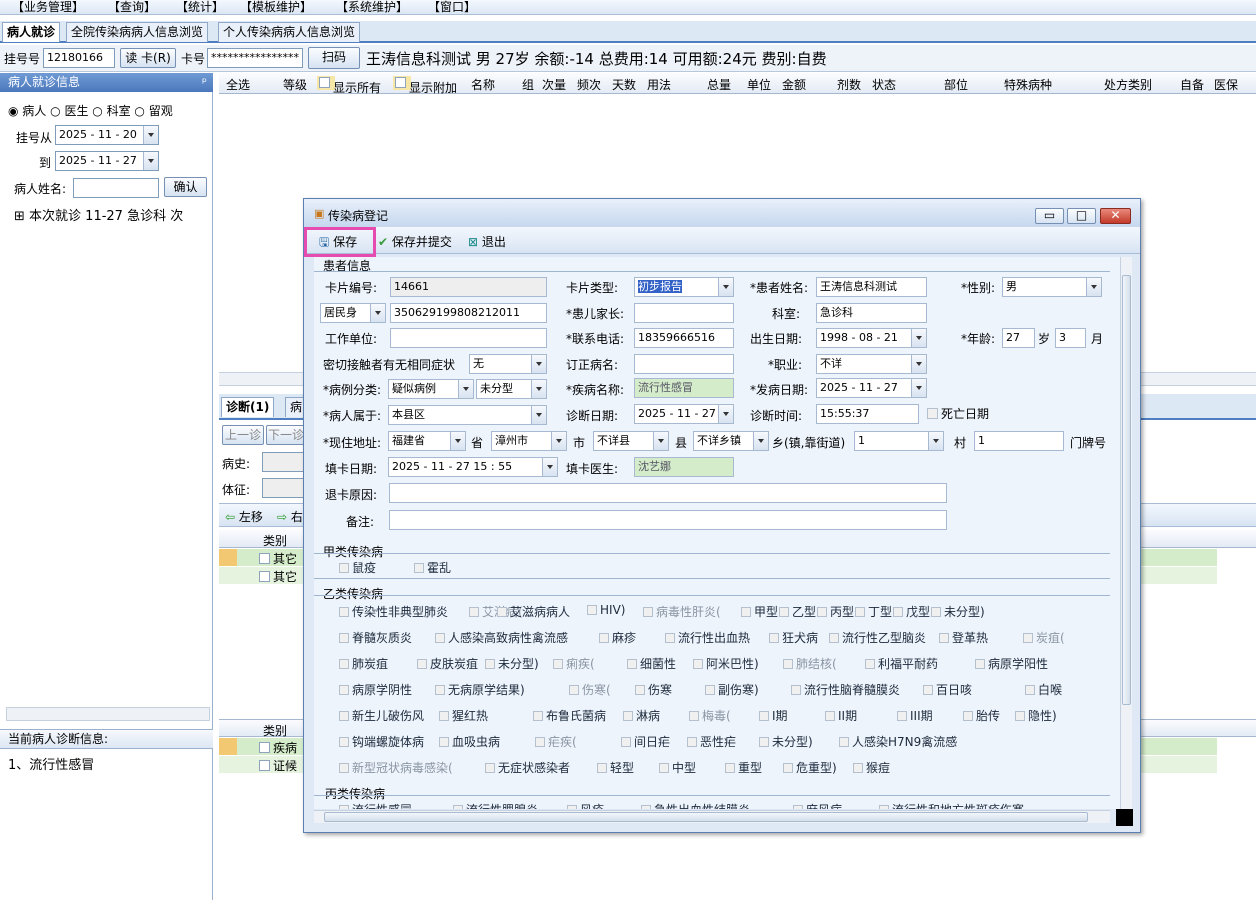  I want to click on disease-checkbox: 钩端螺旋体病, so click(381, 741).